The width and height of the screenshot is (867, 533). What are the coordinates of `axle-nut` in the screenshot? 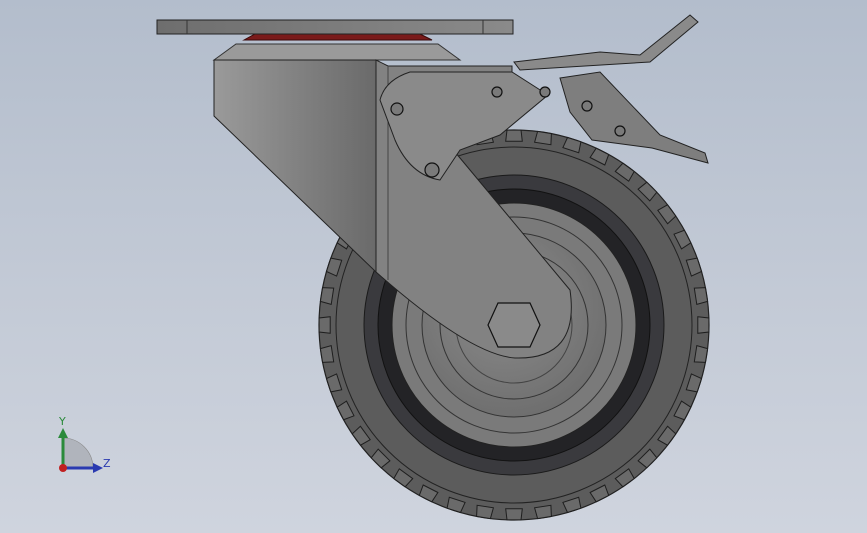 It's located at (514, 325).